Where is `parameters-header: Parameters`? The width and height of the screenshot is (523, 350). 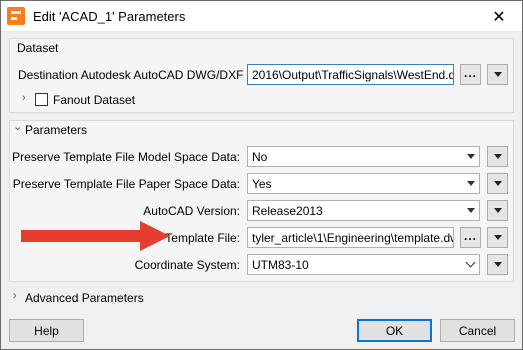 parameters-header: Parameters is located at coordinates (56, 130).